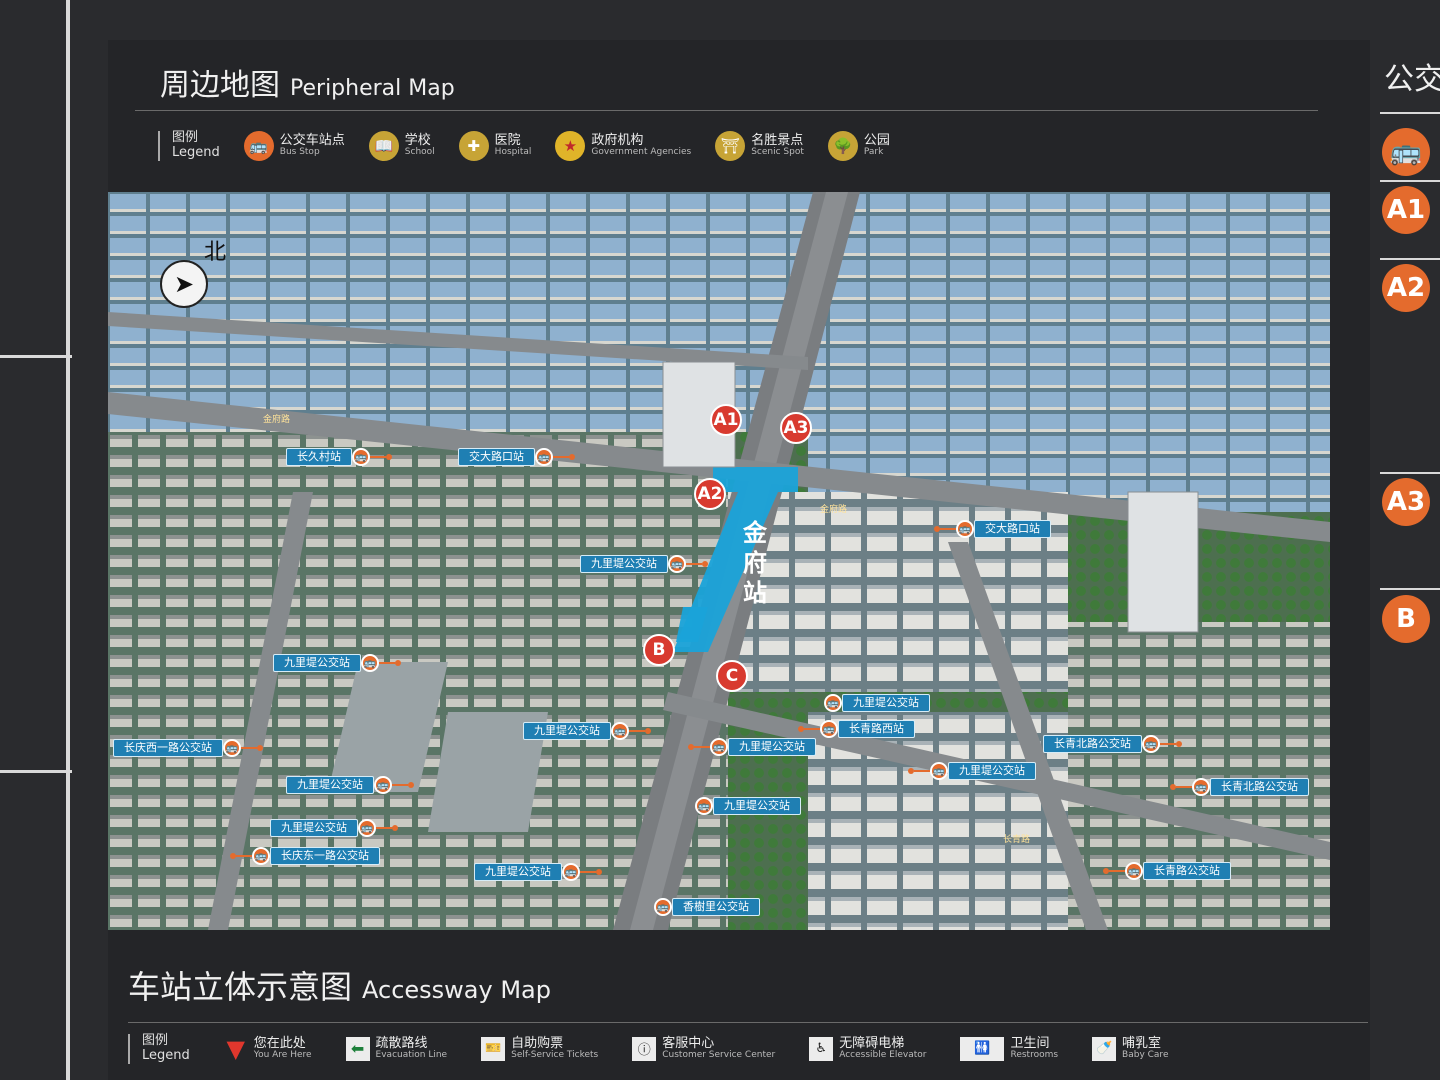 The height and width of the screenshot is (1080, 1440). What do you see at coordinates (1406, 210) in the screenshot?
I see `side-exit-a1: A1` at bounding box center [1406, 210].